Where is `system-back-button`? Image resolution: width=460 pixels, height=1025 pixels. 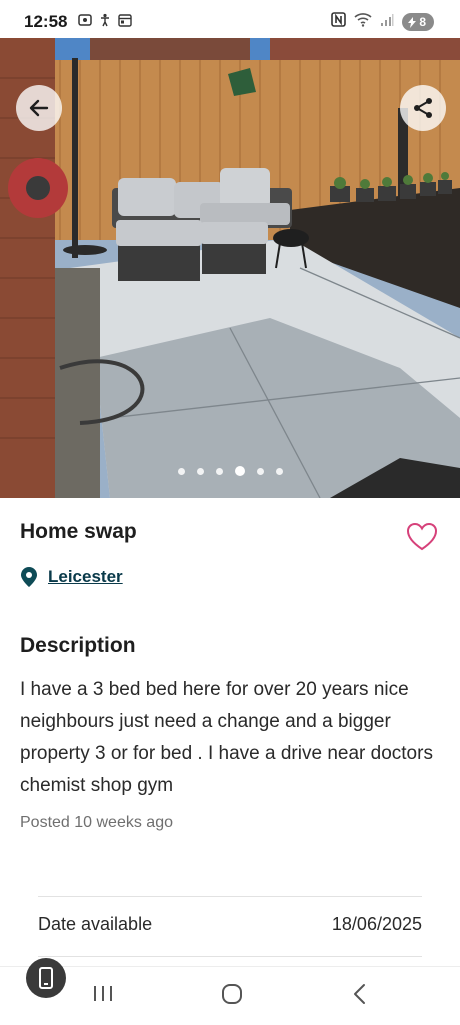
system-back-button is located at coordinates (360, 996).